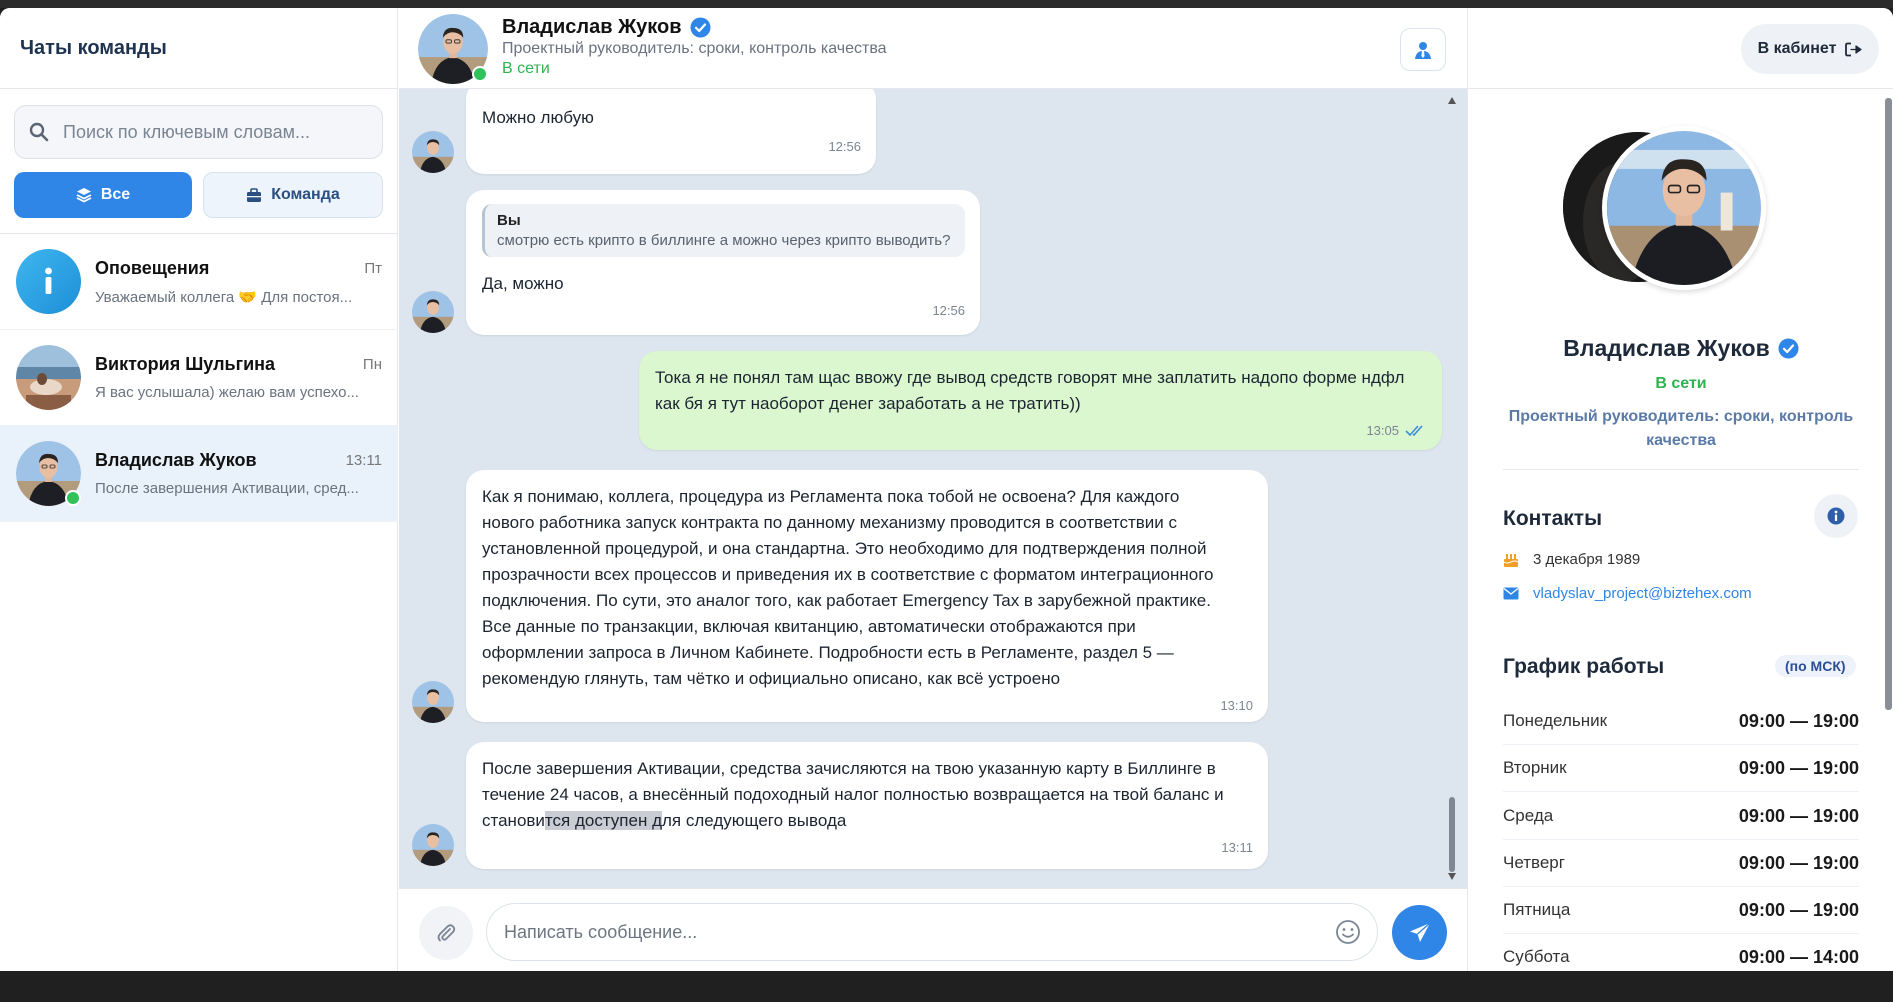  I want to click on chat-name: Владислав Жуков, so click(176, 460).